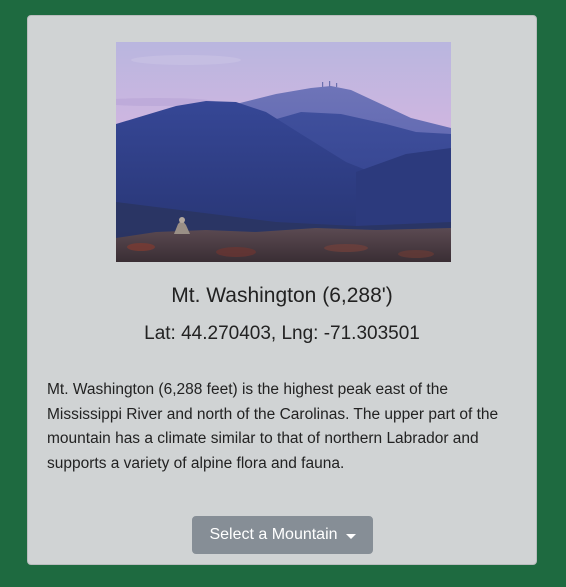 The height and width of the screenshot is (587, 566). I want to click on caret-down-icon, so click(350, 536).